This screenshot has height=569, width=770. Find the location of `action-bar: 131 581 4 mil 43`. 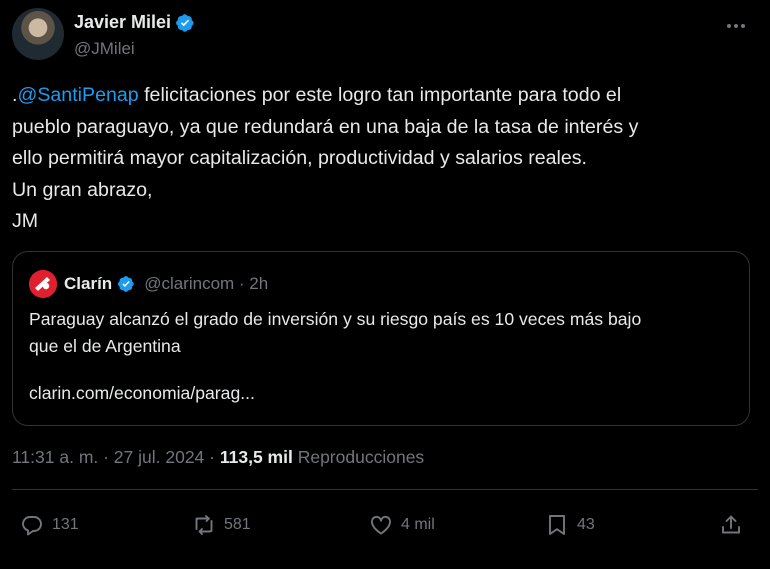

action-bar: 131 581 4 mil 43 is located at coordinates (385, 525).